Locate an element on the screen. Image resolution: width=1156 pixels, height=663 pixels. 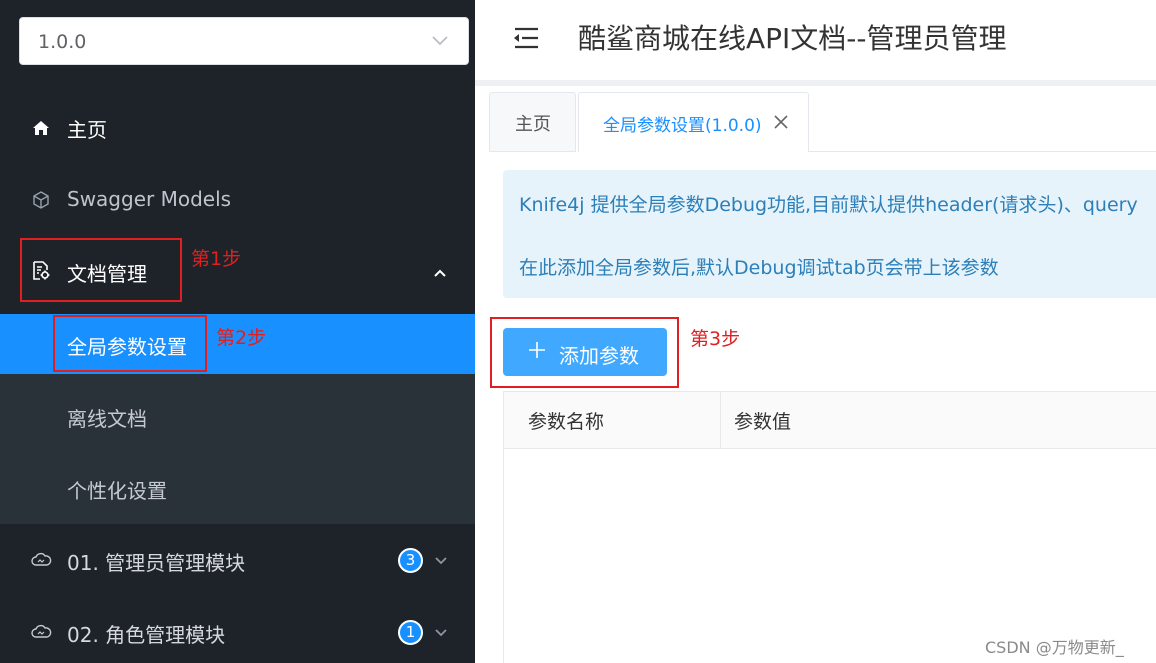
watermark: CSDN @万物更新_ is located at coordinates (1054, 647).